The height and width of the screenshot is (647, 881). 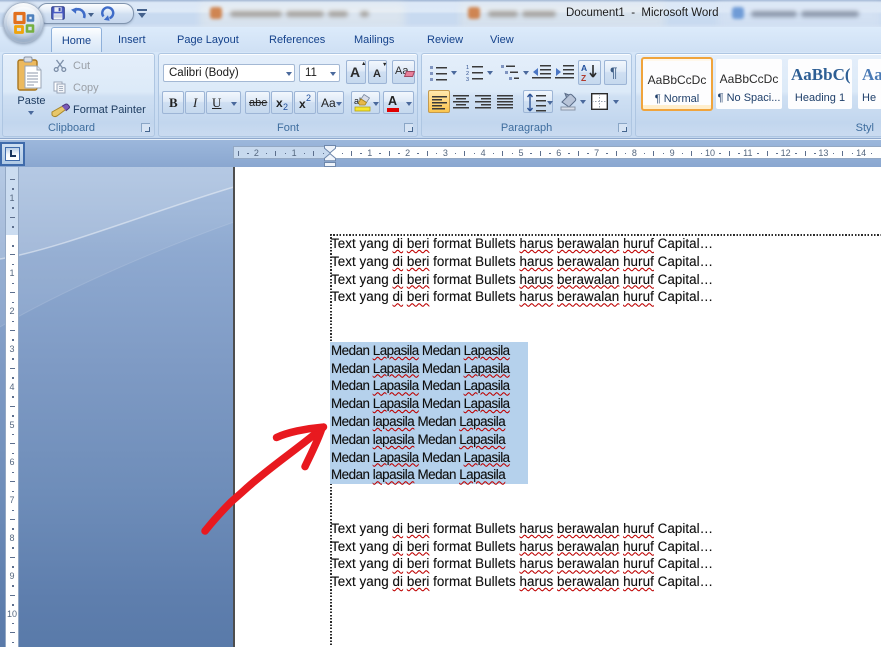 I want to click on svg-text: A, so click(x=584, y=68).